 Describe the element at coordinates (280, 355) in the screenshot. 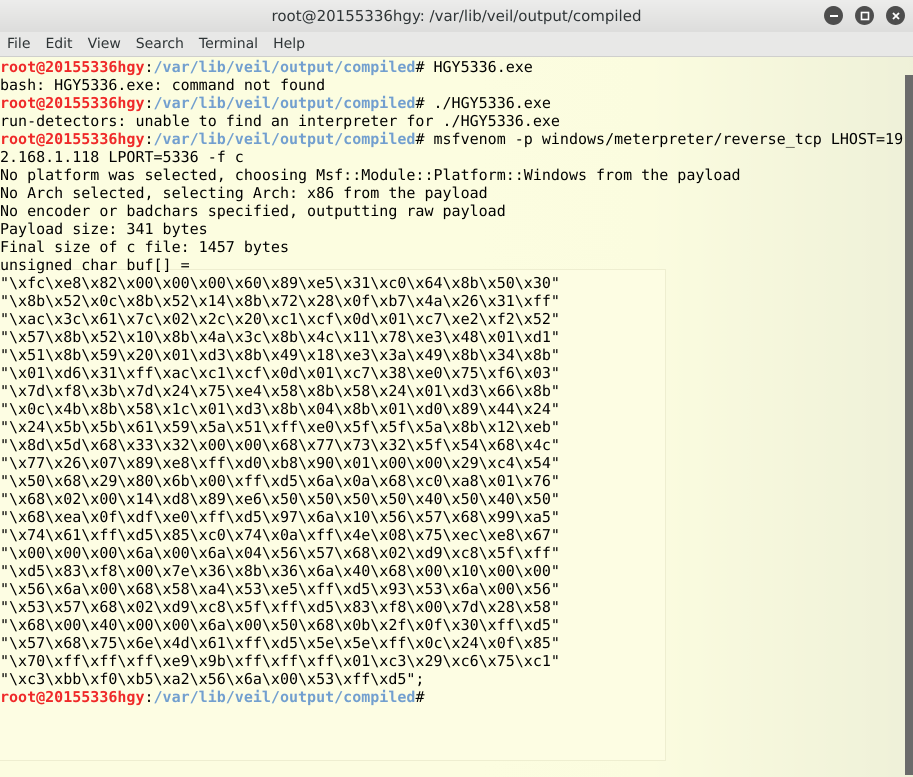

I see `terminal-line: "\x51\x8b\x59\x20\x01\xd3\x8b\x49\x18\xe3\x3a\x49\x8b\x34\x8b"` at that location.